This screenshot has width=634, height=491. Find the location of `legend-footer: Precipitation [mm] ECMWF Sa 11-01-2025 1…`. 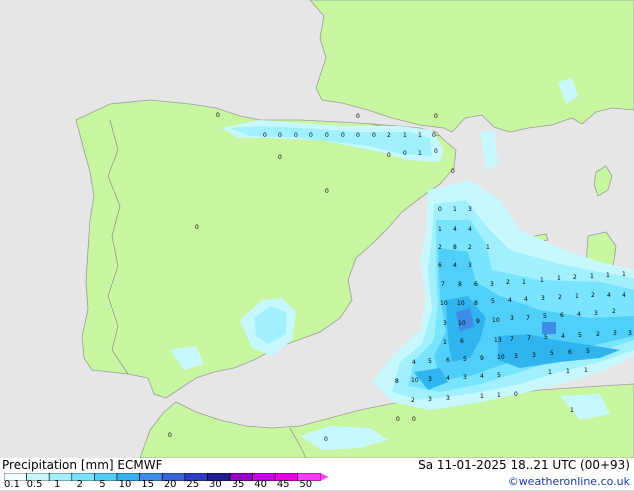

legend-footer: Precipitation [mm] ECMWF Sa 11-01-2025 1… is located at coordinates (317, 474).